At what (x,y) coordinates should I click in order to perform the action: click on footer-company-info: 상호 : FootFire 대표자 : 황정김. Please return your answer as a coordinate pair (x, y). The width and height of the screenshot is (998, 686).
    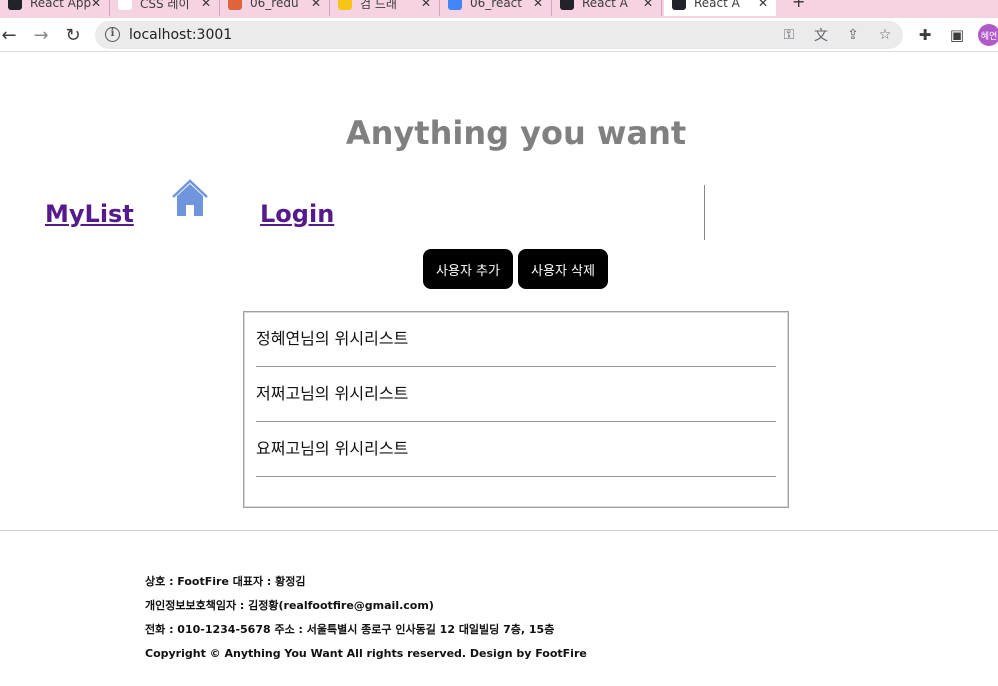
    Looking at the image, I should click on (225, 581).